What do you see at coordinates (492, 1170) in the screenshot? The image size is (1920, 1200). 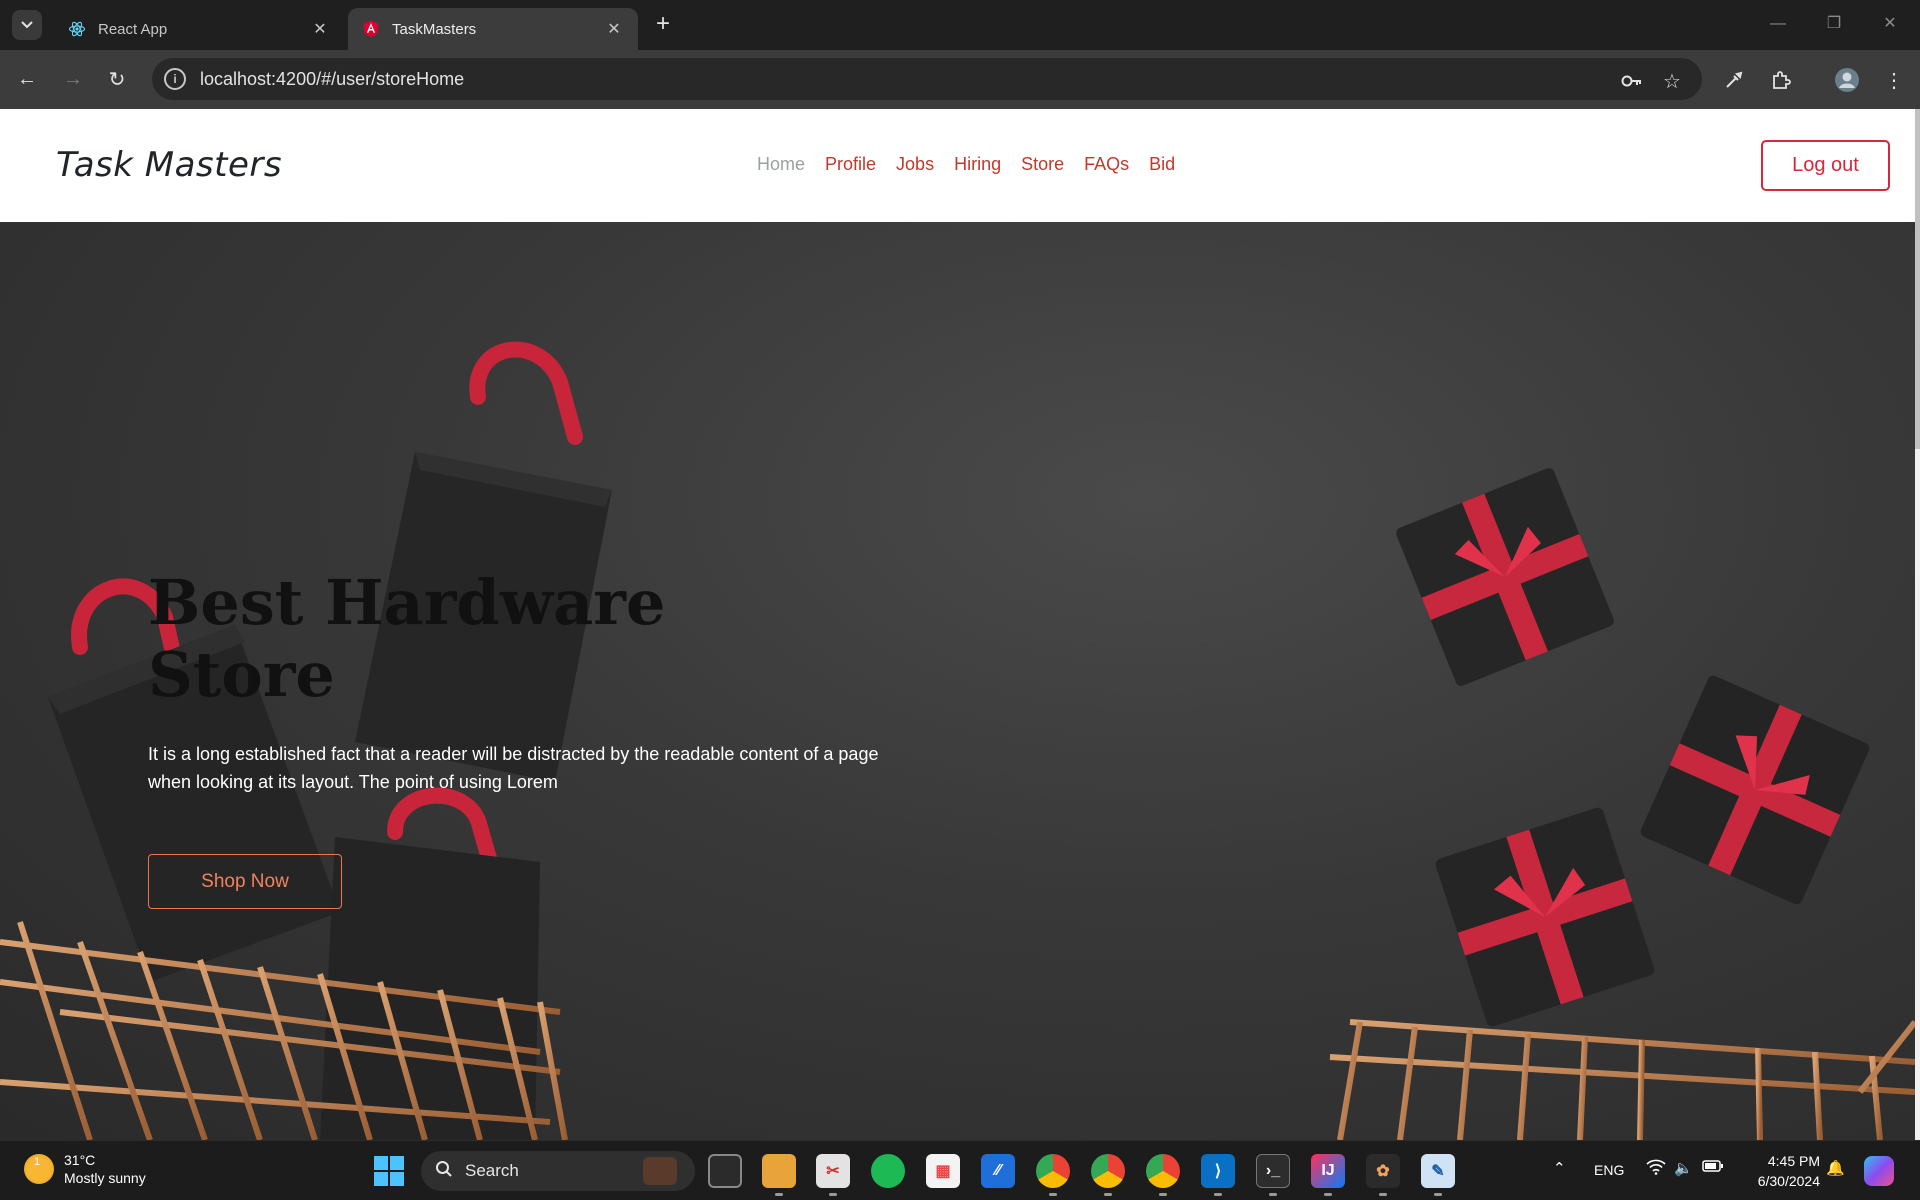 I see `search-placeholder: Search` at bounding box center [492, 1170].